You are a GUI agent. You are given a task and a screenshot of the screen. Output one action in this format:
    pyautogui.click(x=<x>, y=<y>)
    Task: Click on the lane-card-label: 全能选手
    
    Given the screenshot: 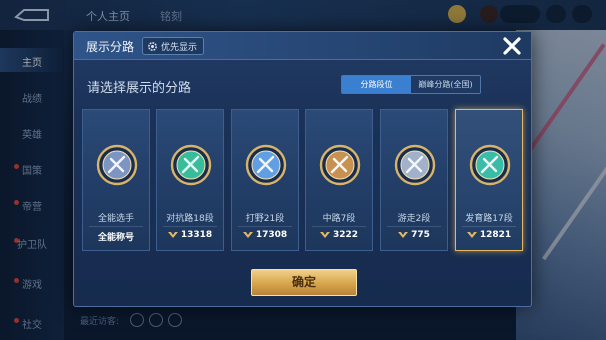 What is the action you would take?
    pyautogui.click(x=115, y=219)
    